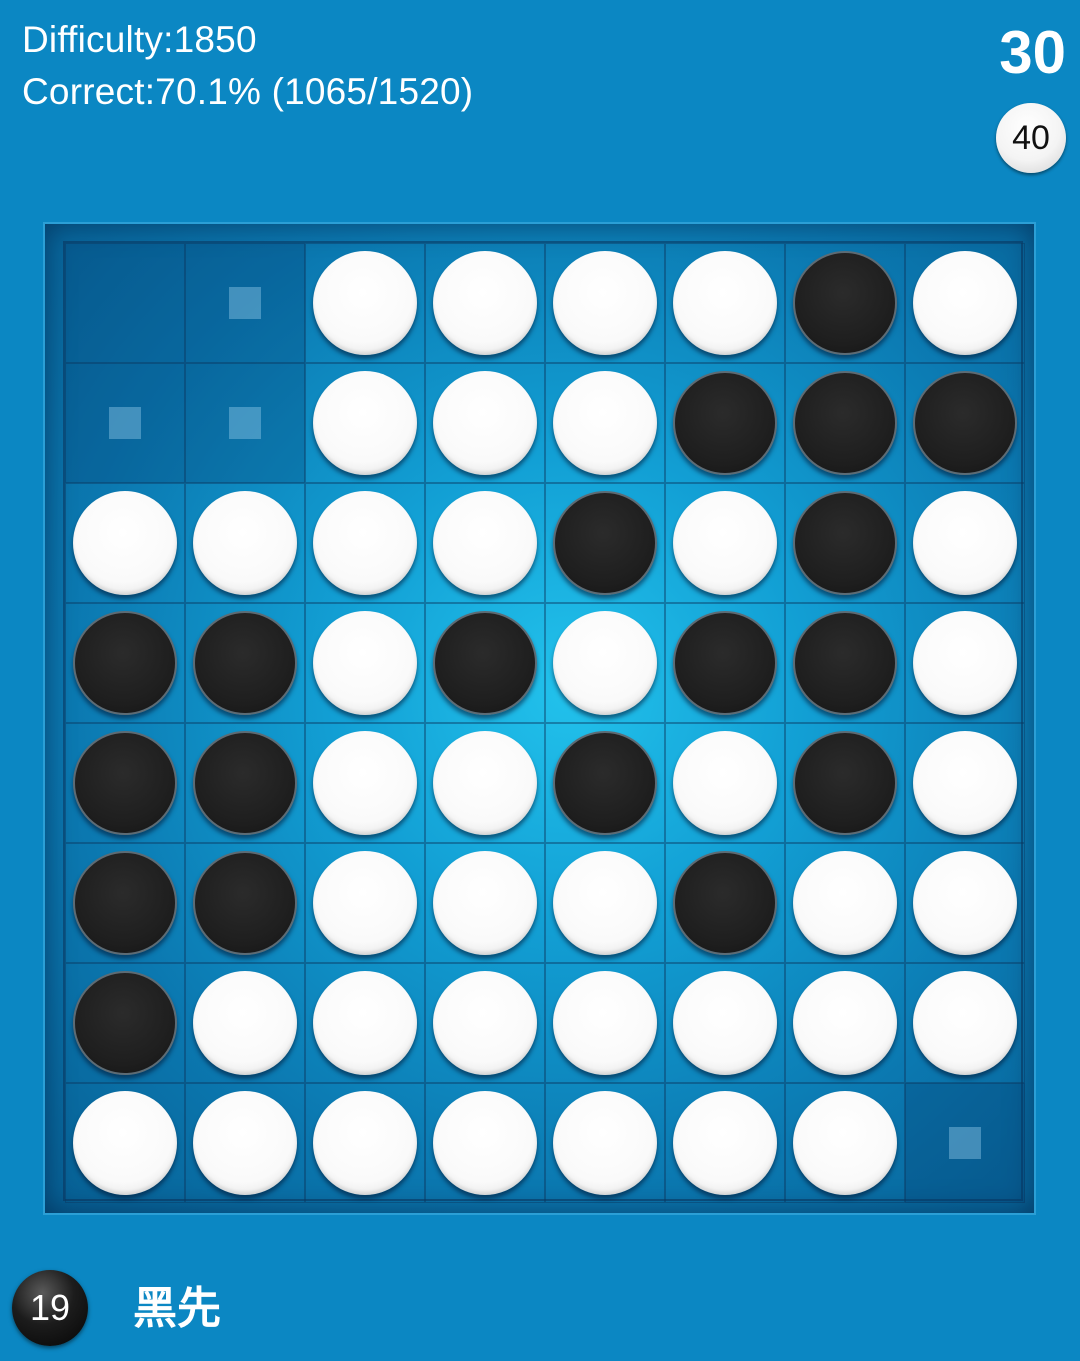  Describe the element at coordinates (1032, 52) in the screenshot. I see `move-count: 30` at that location.